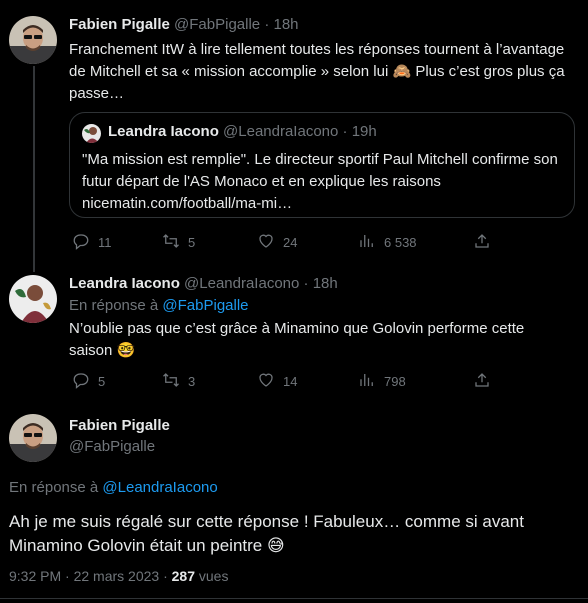  I want to click on reply-count: 11, so click(105, 242).